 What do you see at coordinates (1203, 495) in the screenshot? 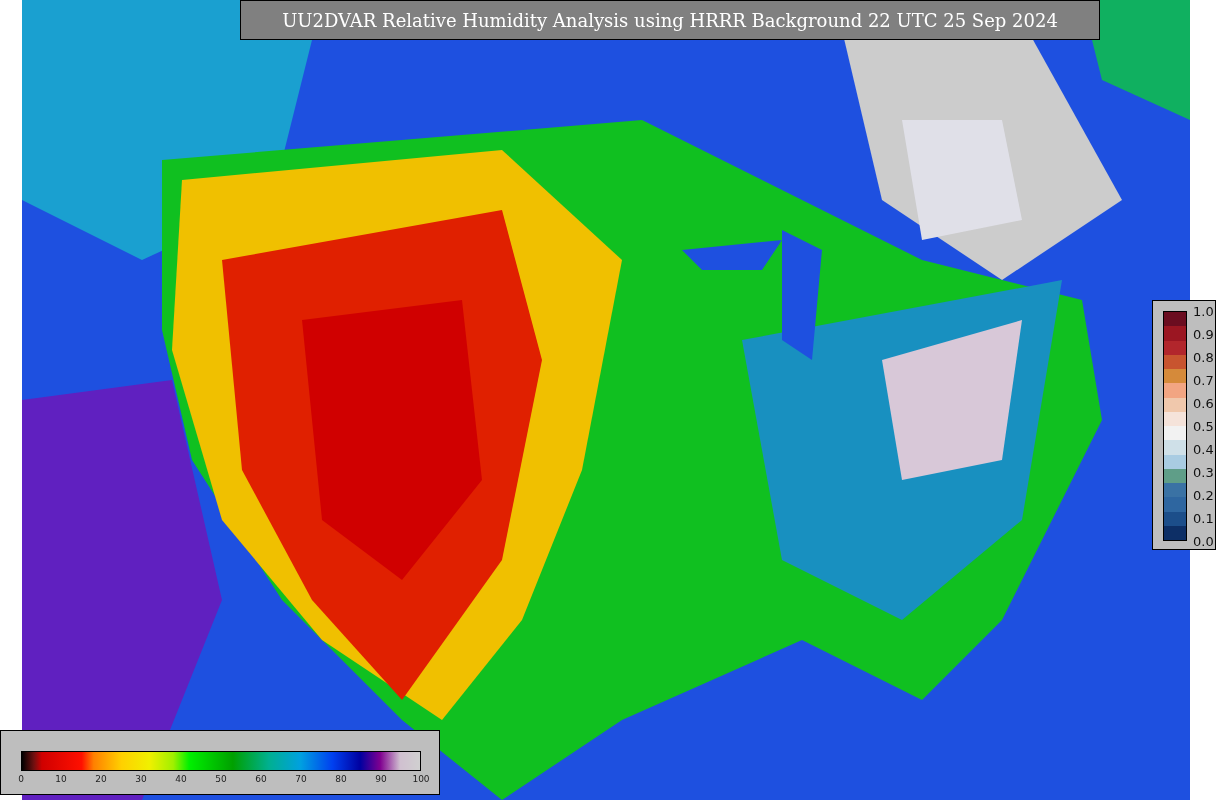
I see `tick-label: 0.2` at bounding box center [1203, 495].